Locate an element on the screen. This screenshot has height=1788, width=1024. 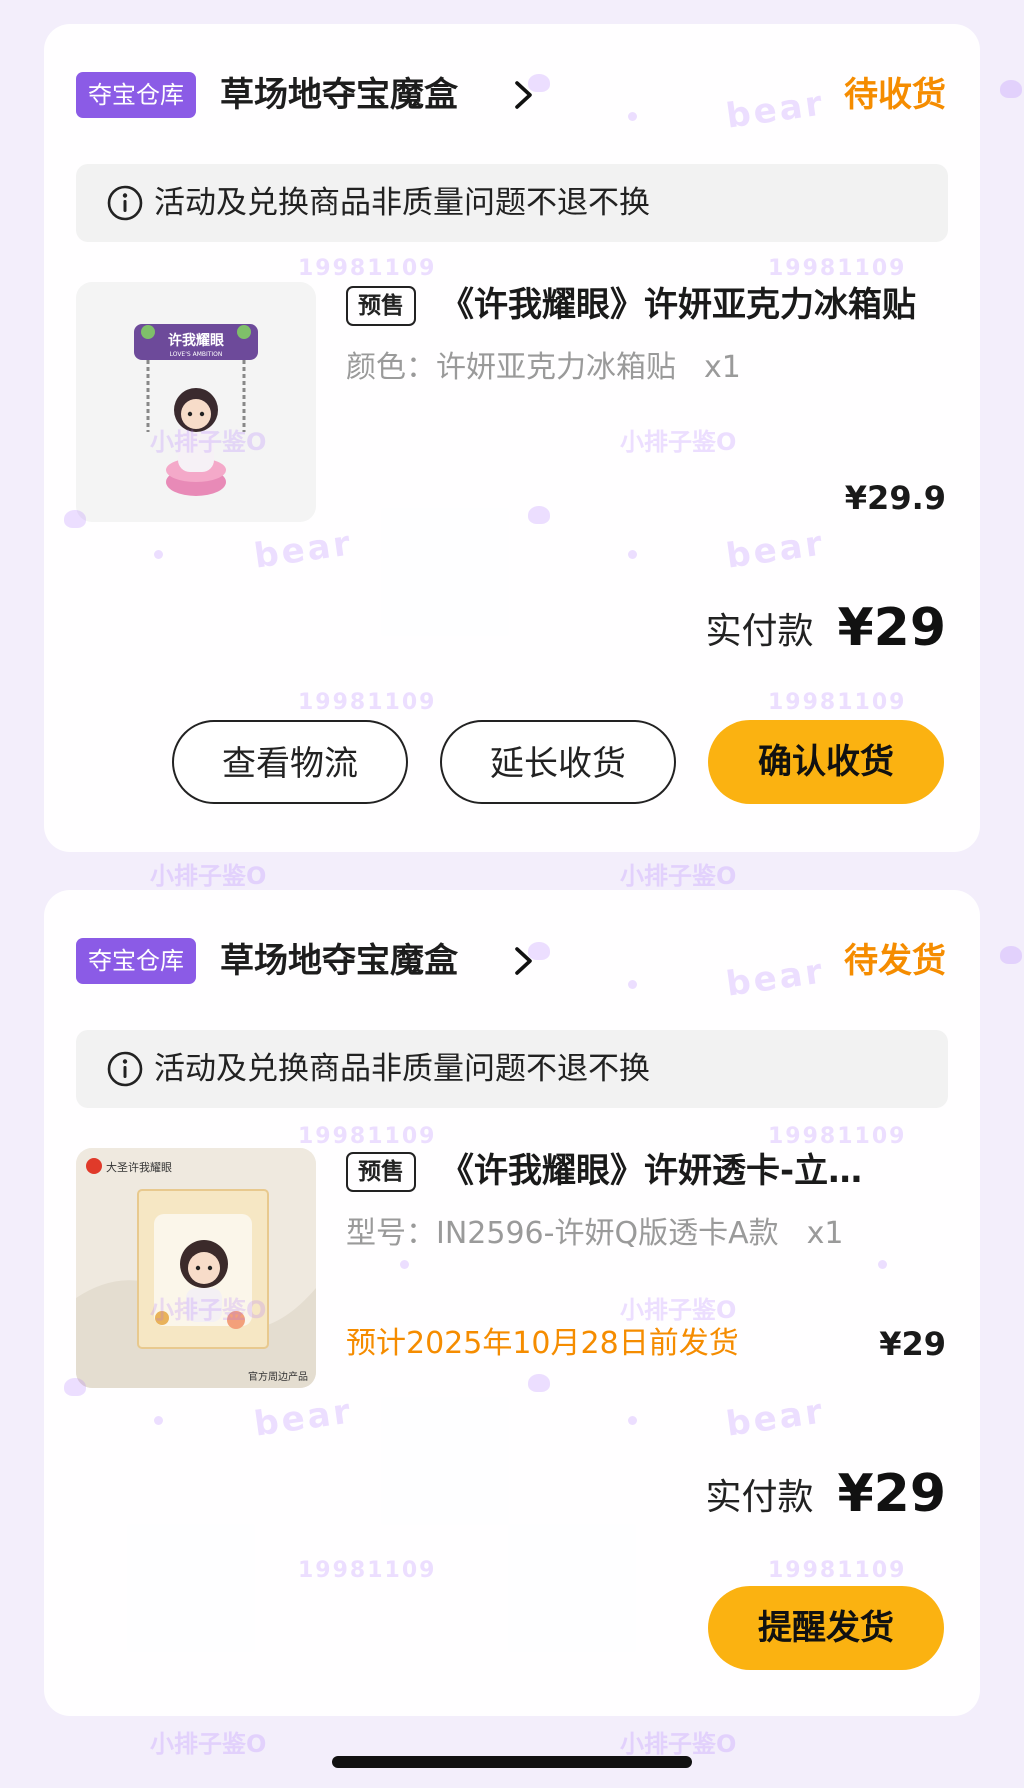
spec-label: 颜色： is located at coordinates (391, 367).